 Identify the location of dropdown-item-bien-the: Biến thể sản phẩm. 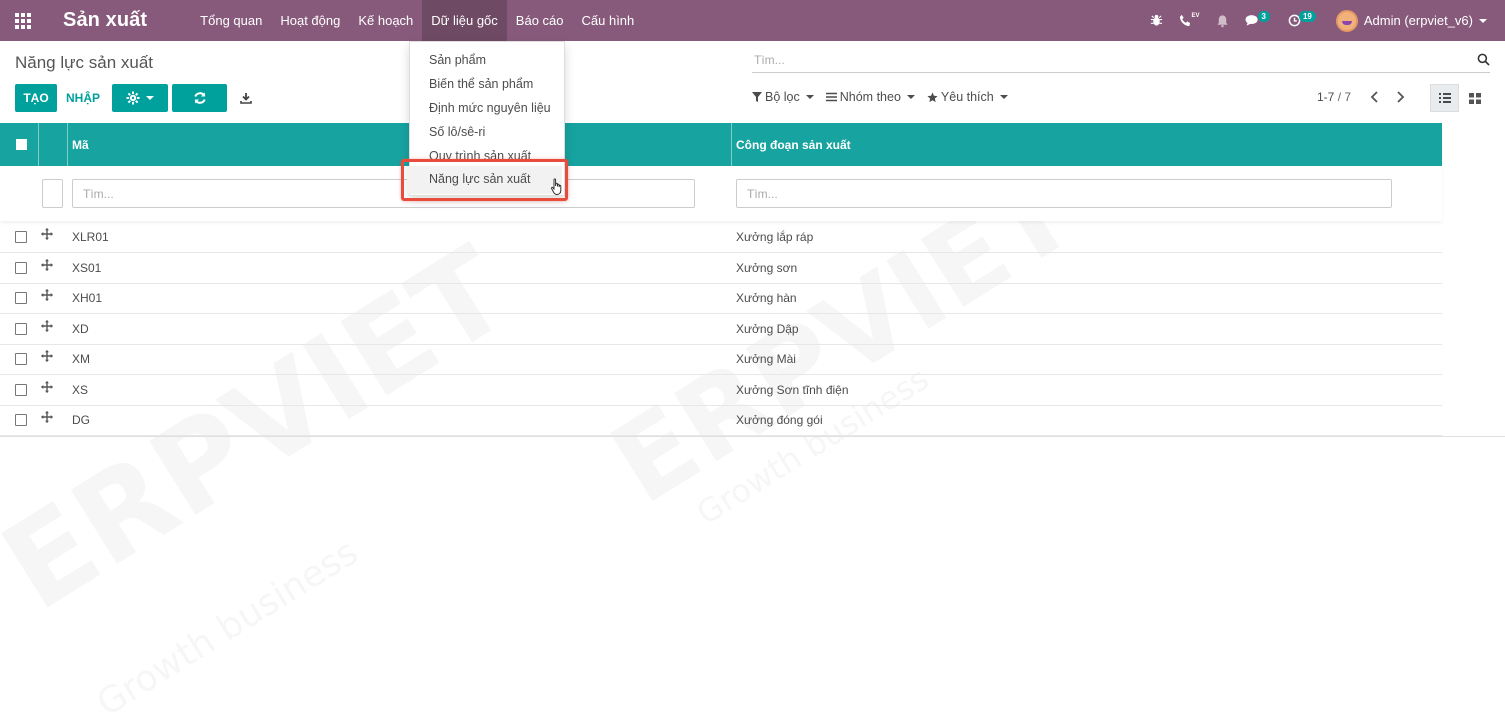
(481, 84).